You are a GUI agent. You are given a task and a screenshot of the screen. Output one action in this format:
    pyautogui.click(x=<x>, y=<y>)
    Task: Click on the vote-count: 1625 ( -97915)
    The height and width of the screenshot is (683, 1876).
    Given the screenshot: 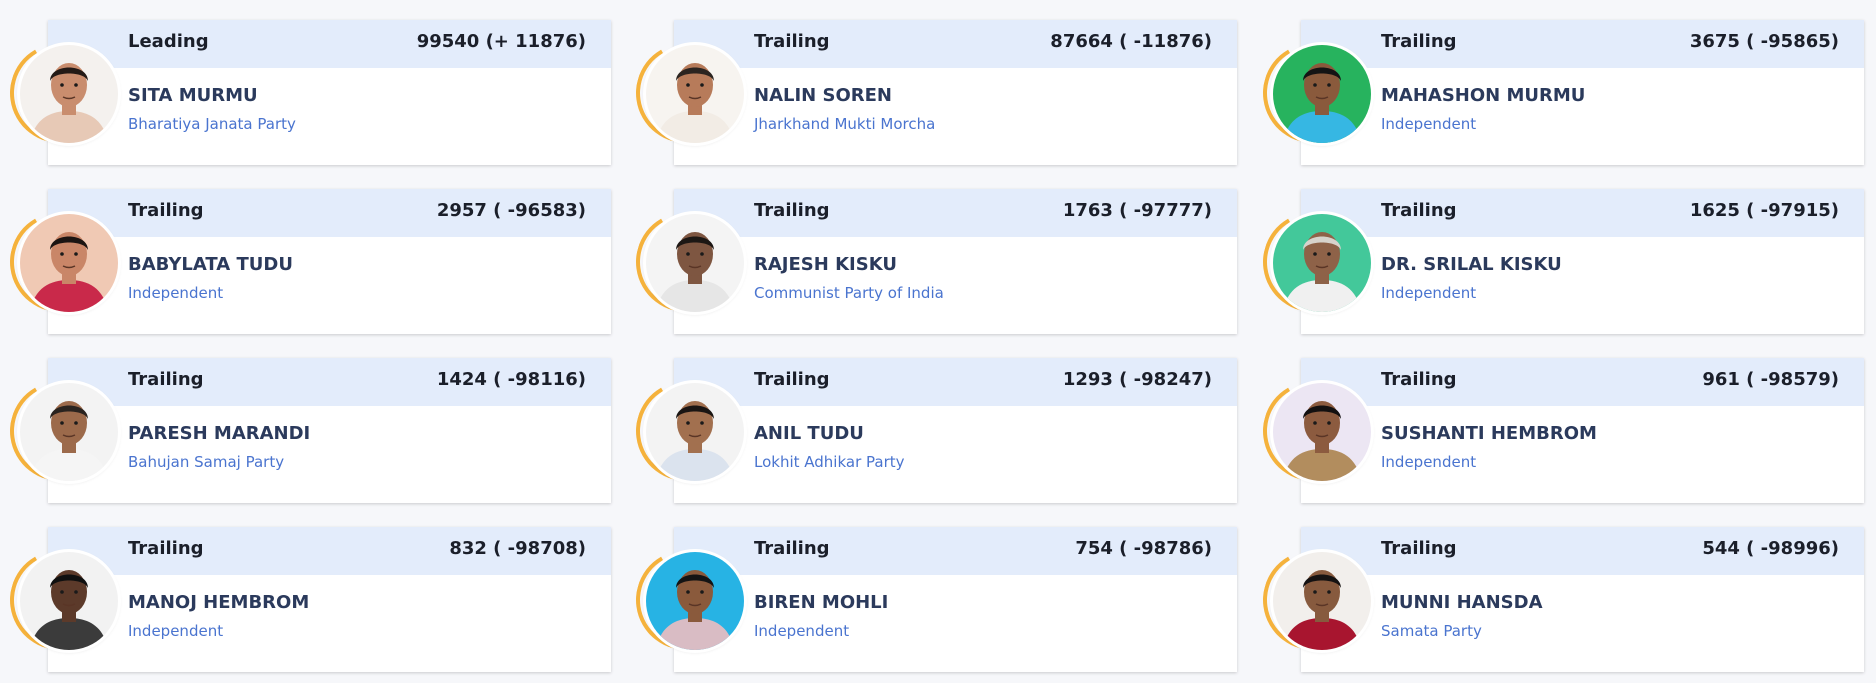 What is the action you would take?
    pyautogui.click(x=1764, y=210)
    